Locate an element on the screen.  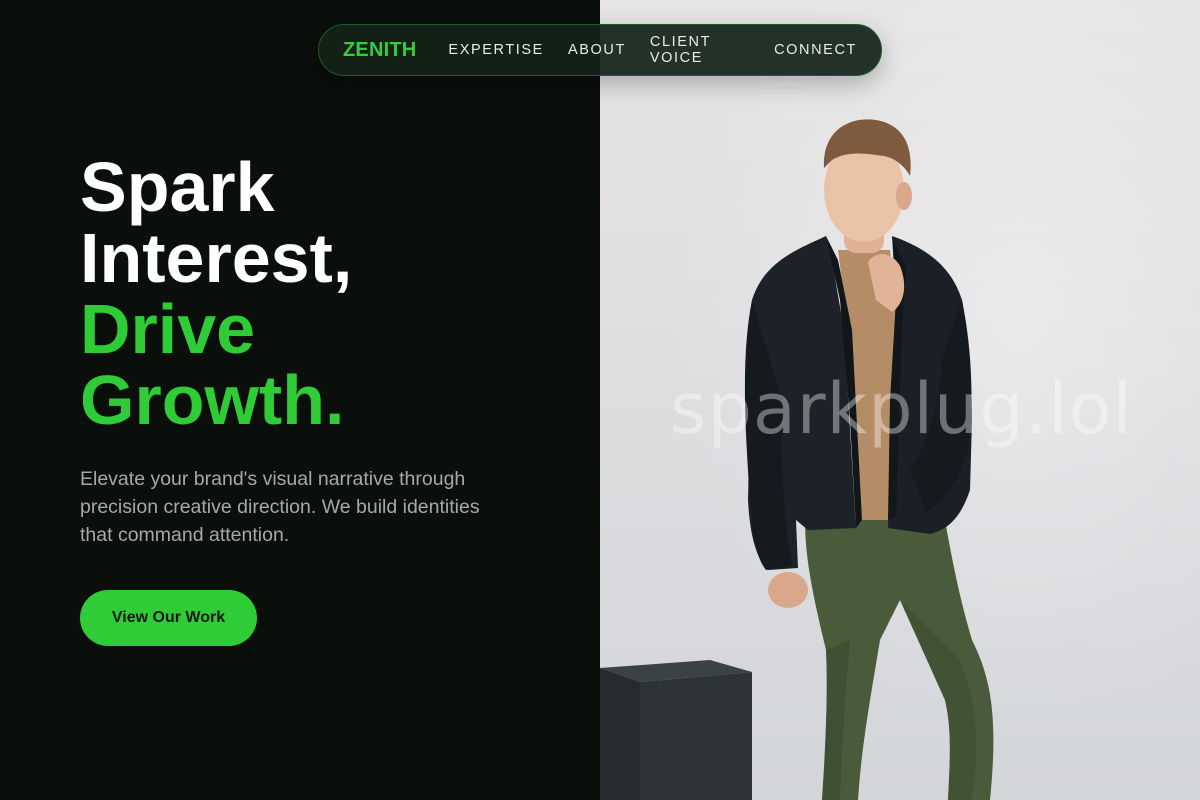
view-our-work-button: View Our Work is located at coordinates (168, 618).